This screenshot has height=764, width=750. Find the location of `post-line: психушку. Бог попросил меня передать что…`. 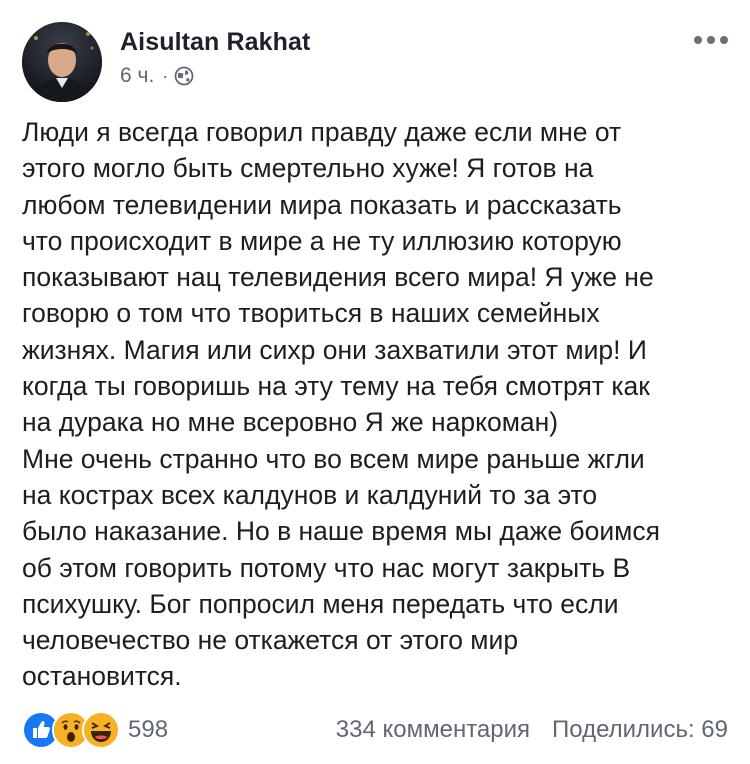

post-line: психушку. Бог попросил меня передать что… is located at coordinates (320, 603).